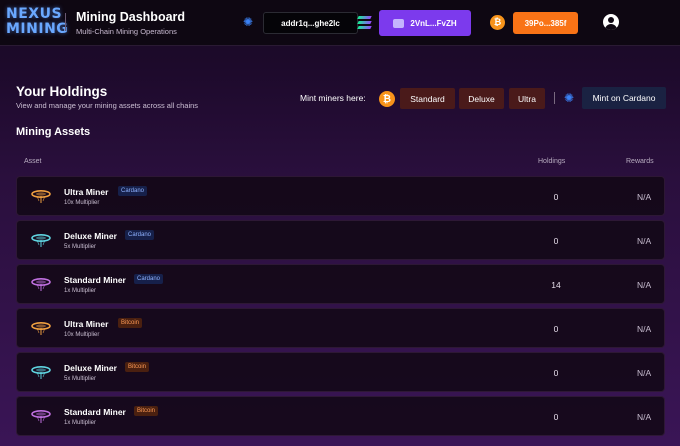  Describe the element at coordinates (611, 22) in the screenshot. I see `user-icon` at that location.